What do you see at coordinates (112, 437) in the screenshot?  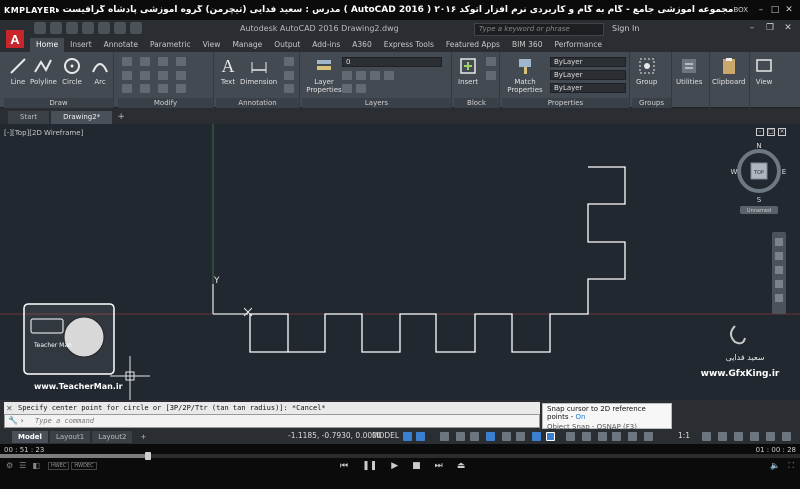 I see `layout-tab-layout2: Layout2` at bounding box center [112, 437].